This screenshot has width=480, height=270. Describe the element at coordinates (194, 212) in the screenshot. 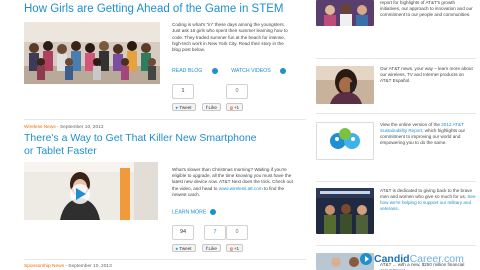

I see `learn-more-link: LEARN MORE` at that location.